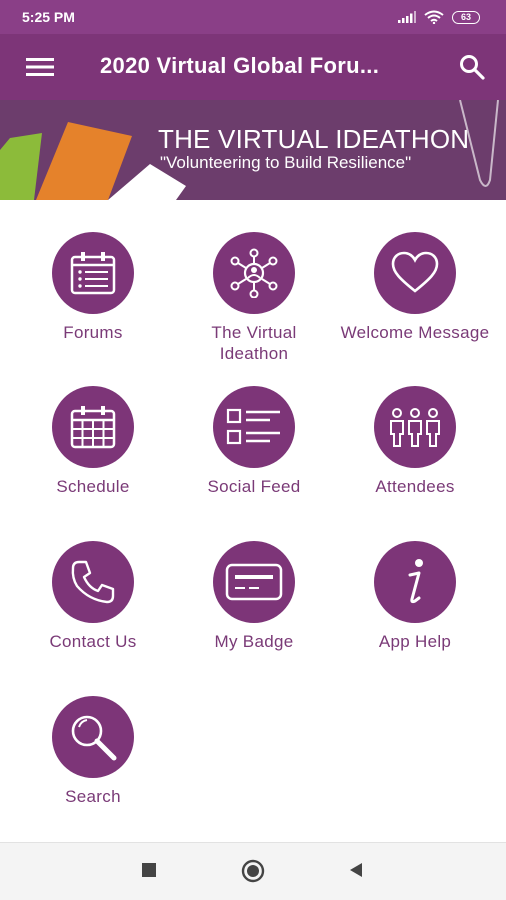  I want to click on calendar-grid-icon, so click(93, 427).